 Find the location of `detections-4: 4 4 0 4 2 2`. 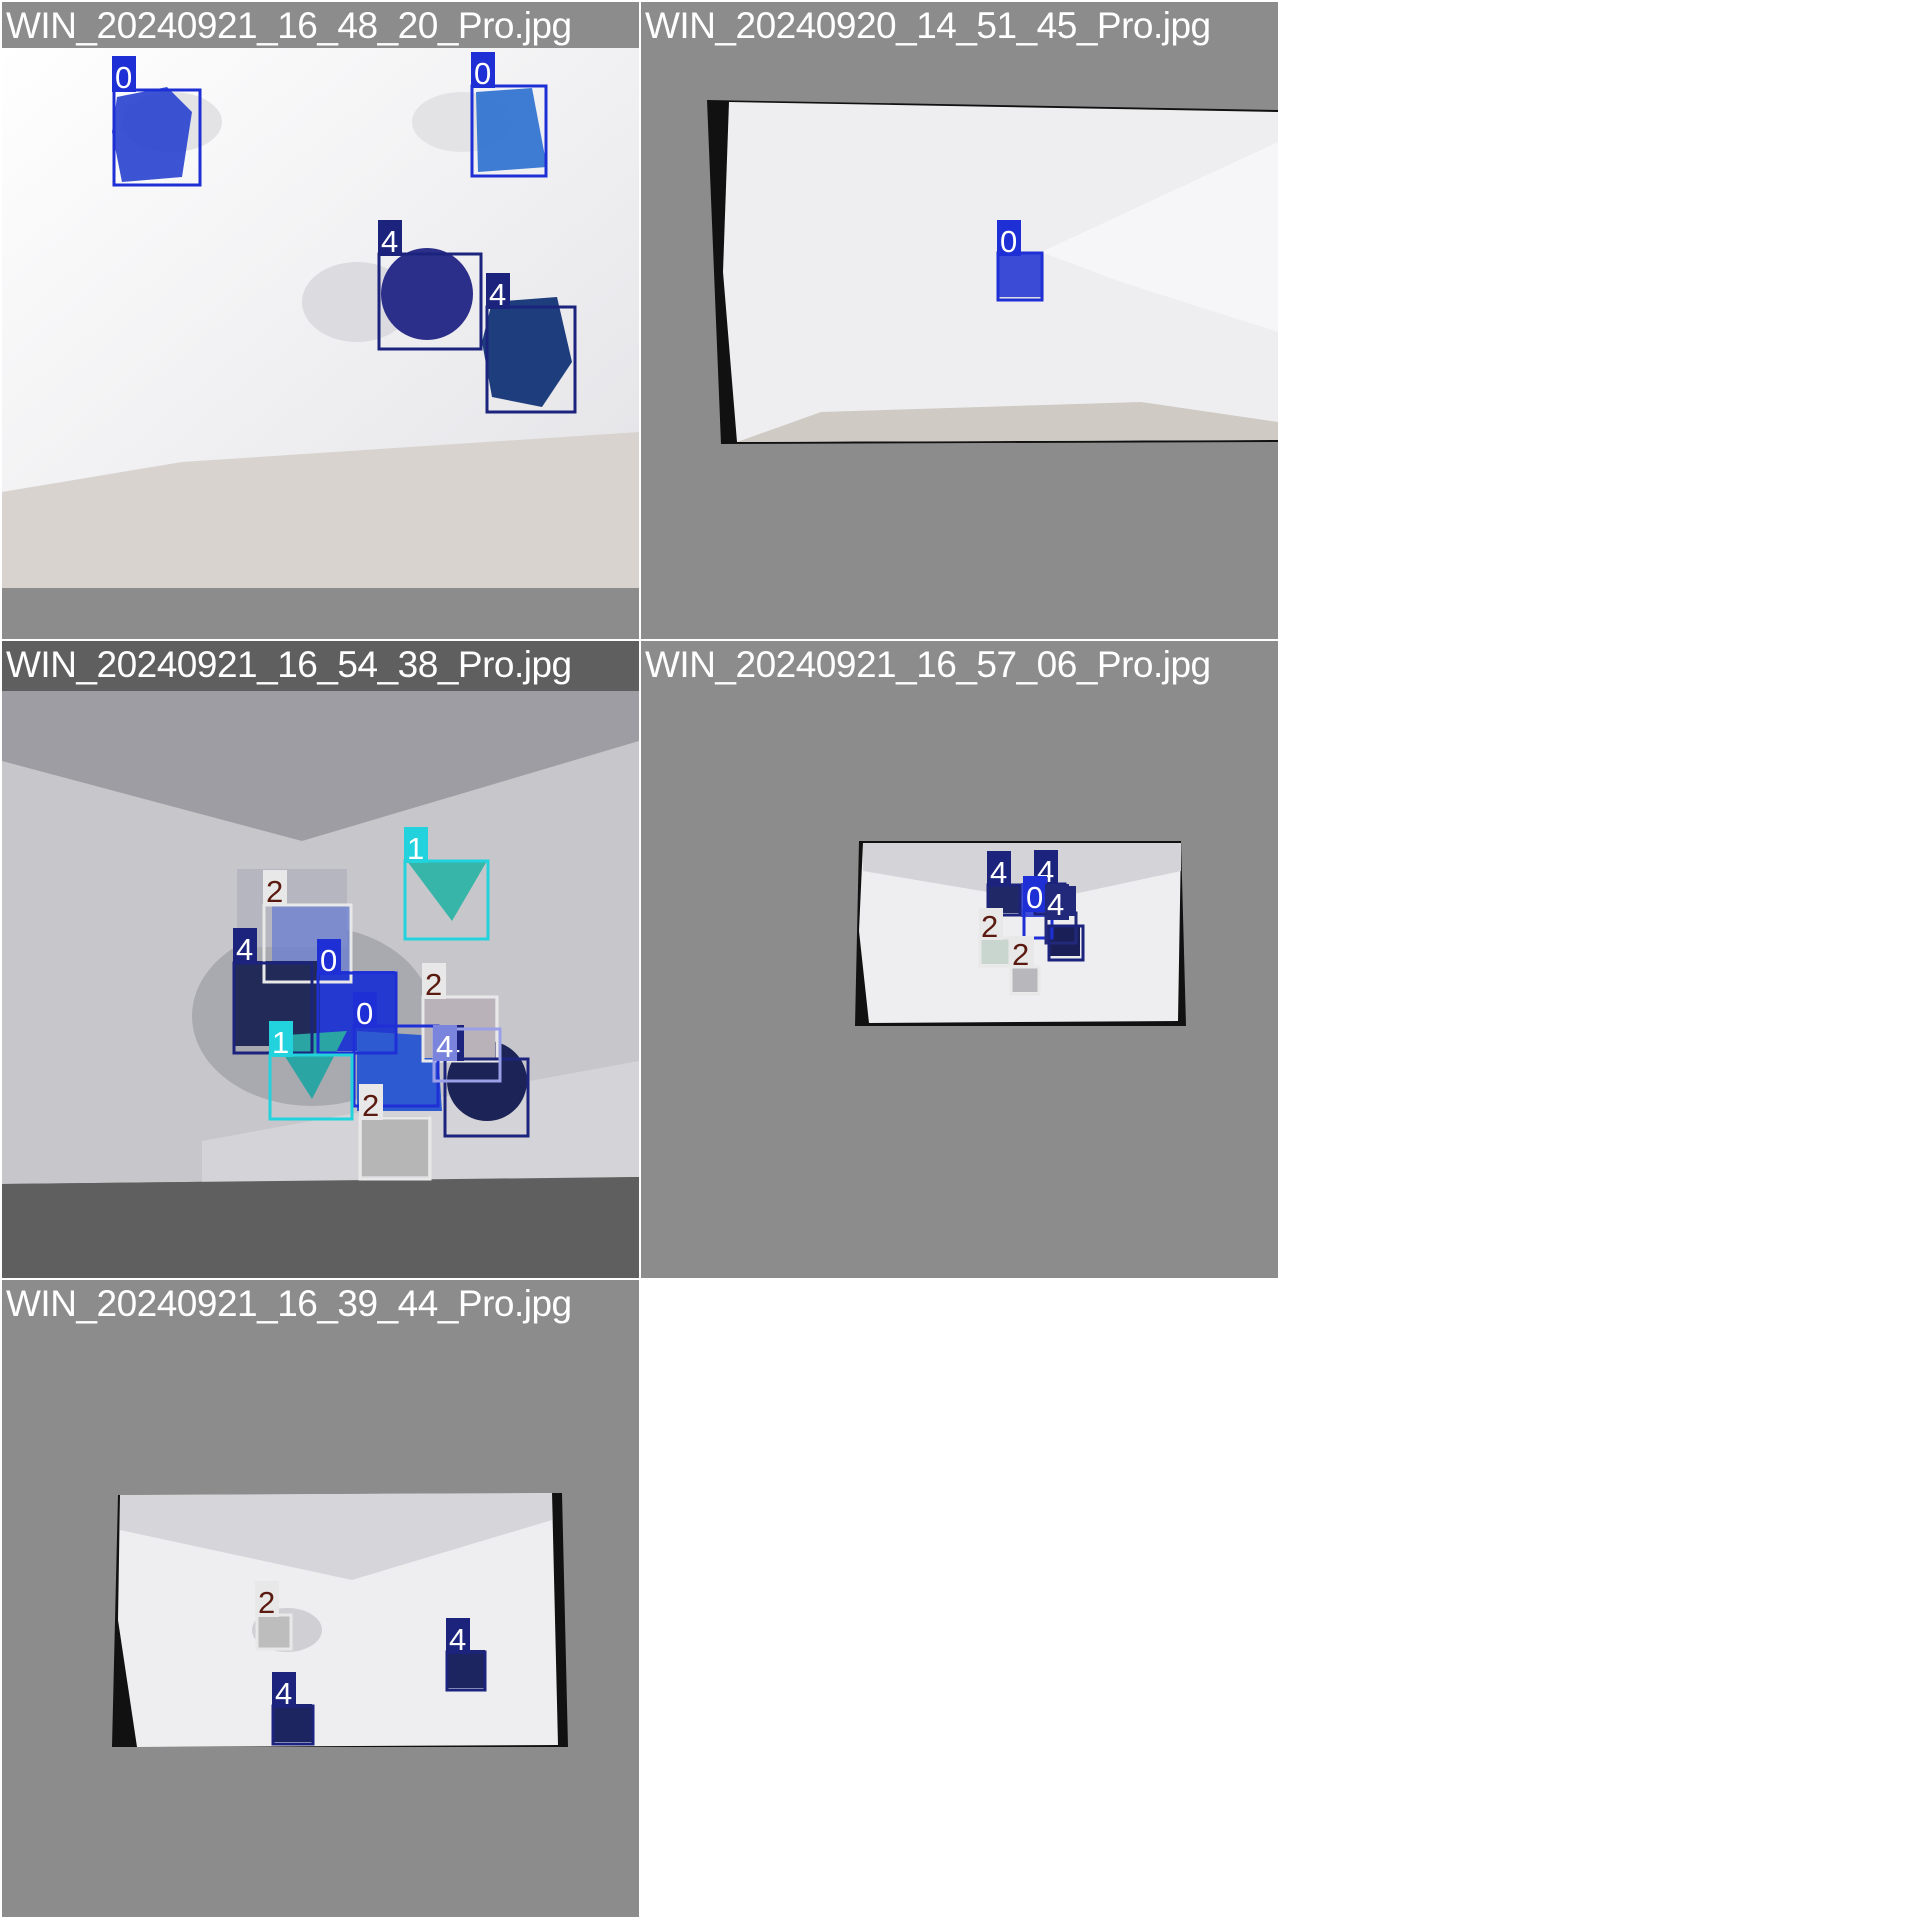

detections-4: 4 4 0 4 2 2 is located at coordinates (1031, 923).